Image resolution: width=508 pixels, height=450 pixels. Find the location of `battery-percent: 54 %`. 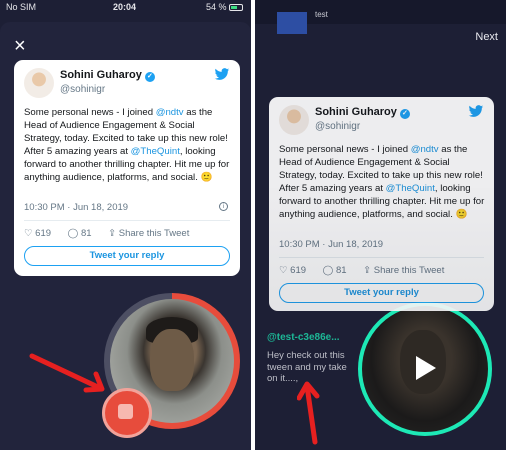

battery-percent: 54 % is located at coordinates (216, 7).